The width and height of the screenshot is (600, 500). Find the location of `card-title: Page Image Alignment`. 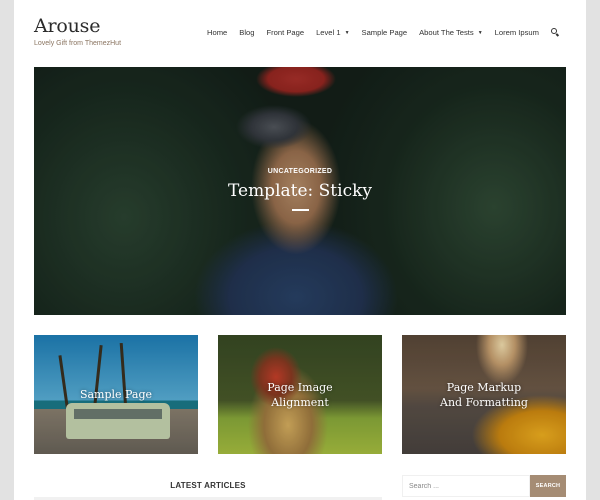

card-title: Page Image Alignment is located at coordinates (300, 395).